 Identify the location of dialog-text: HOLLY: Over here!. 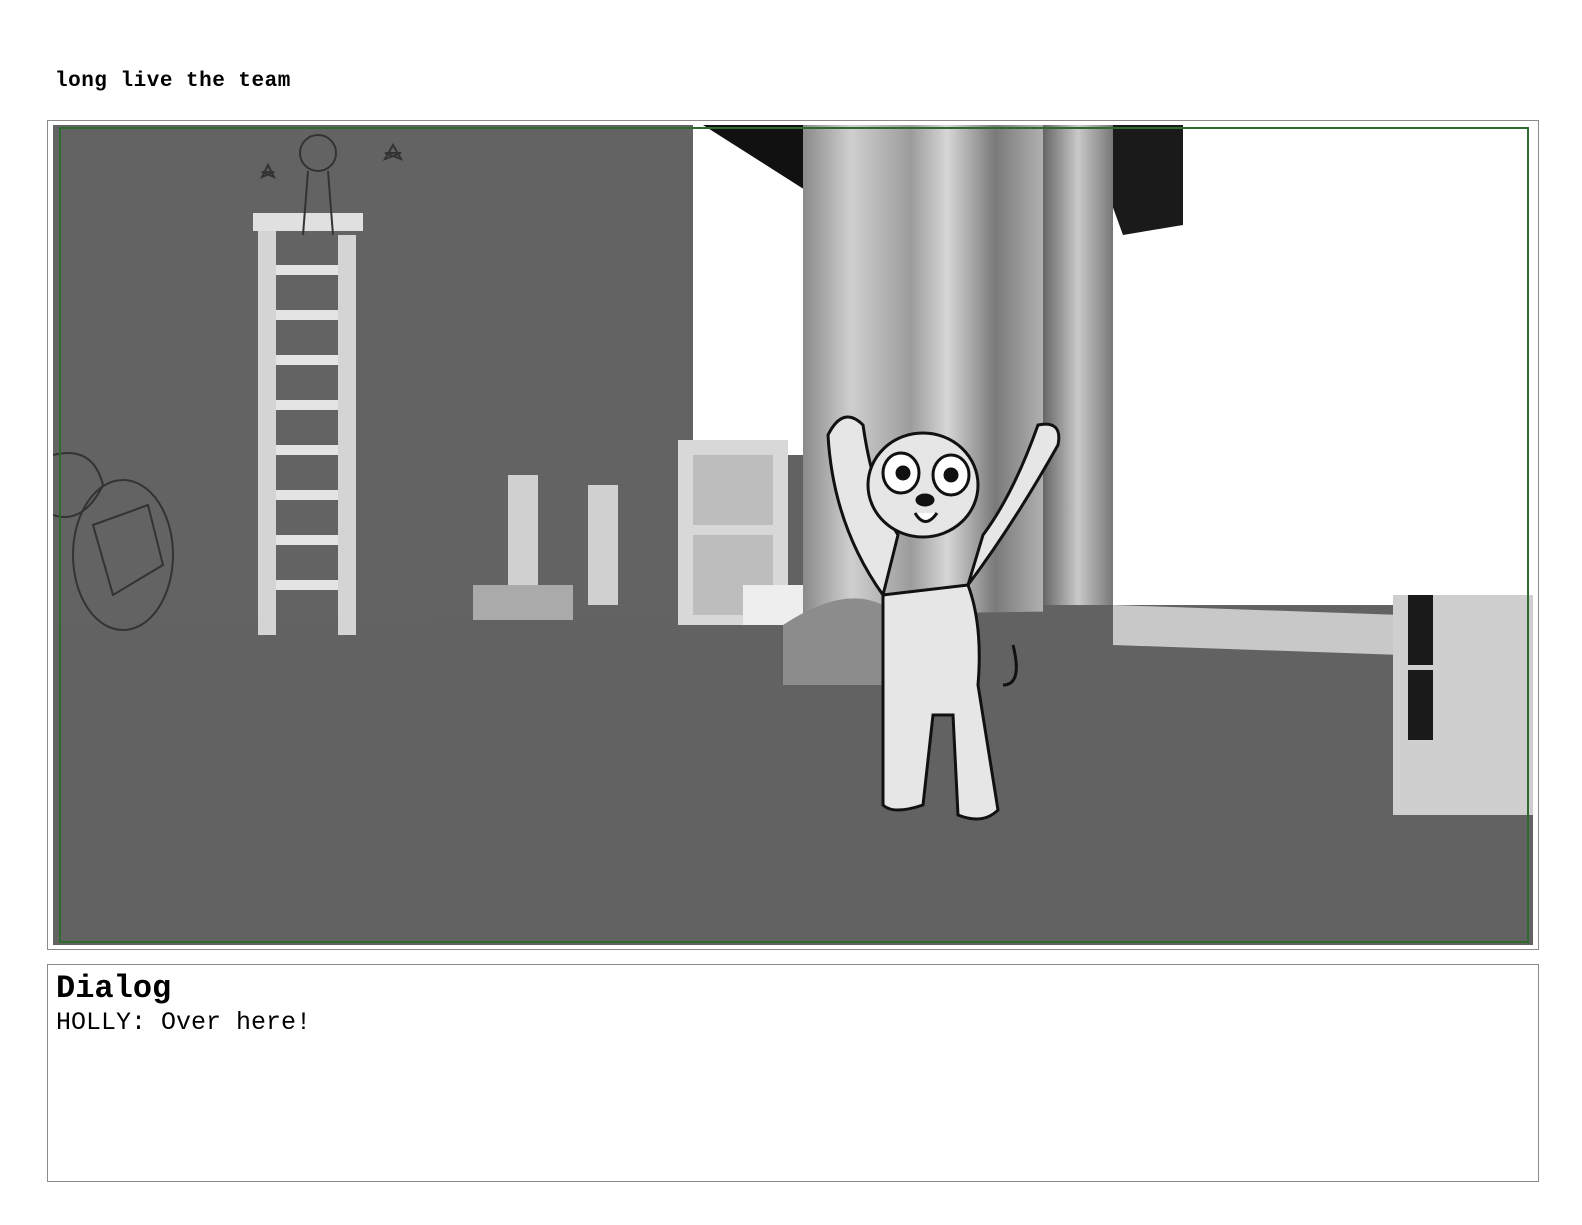
(184, 1022).